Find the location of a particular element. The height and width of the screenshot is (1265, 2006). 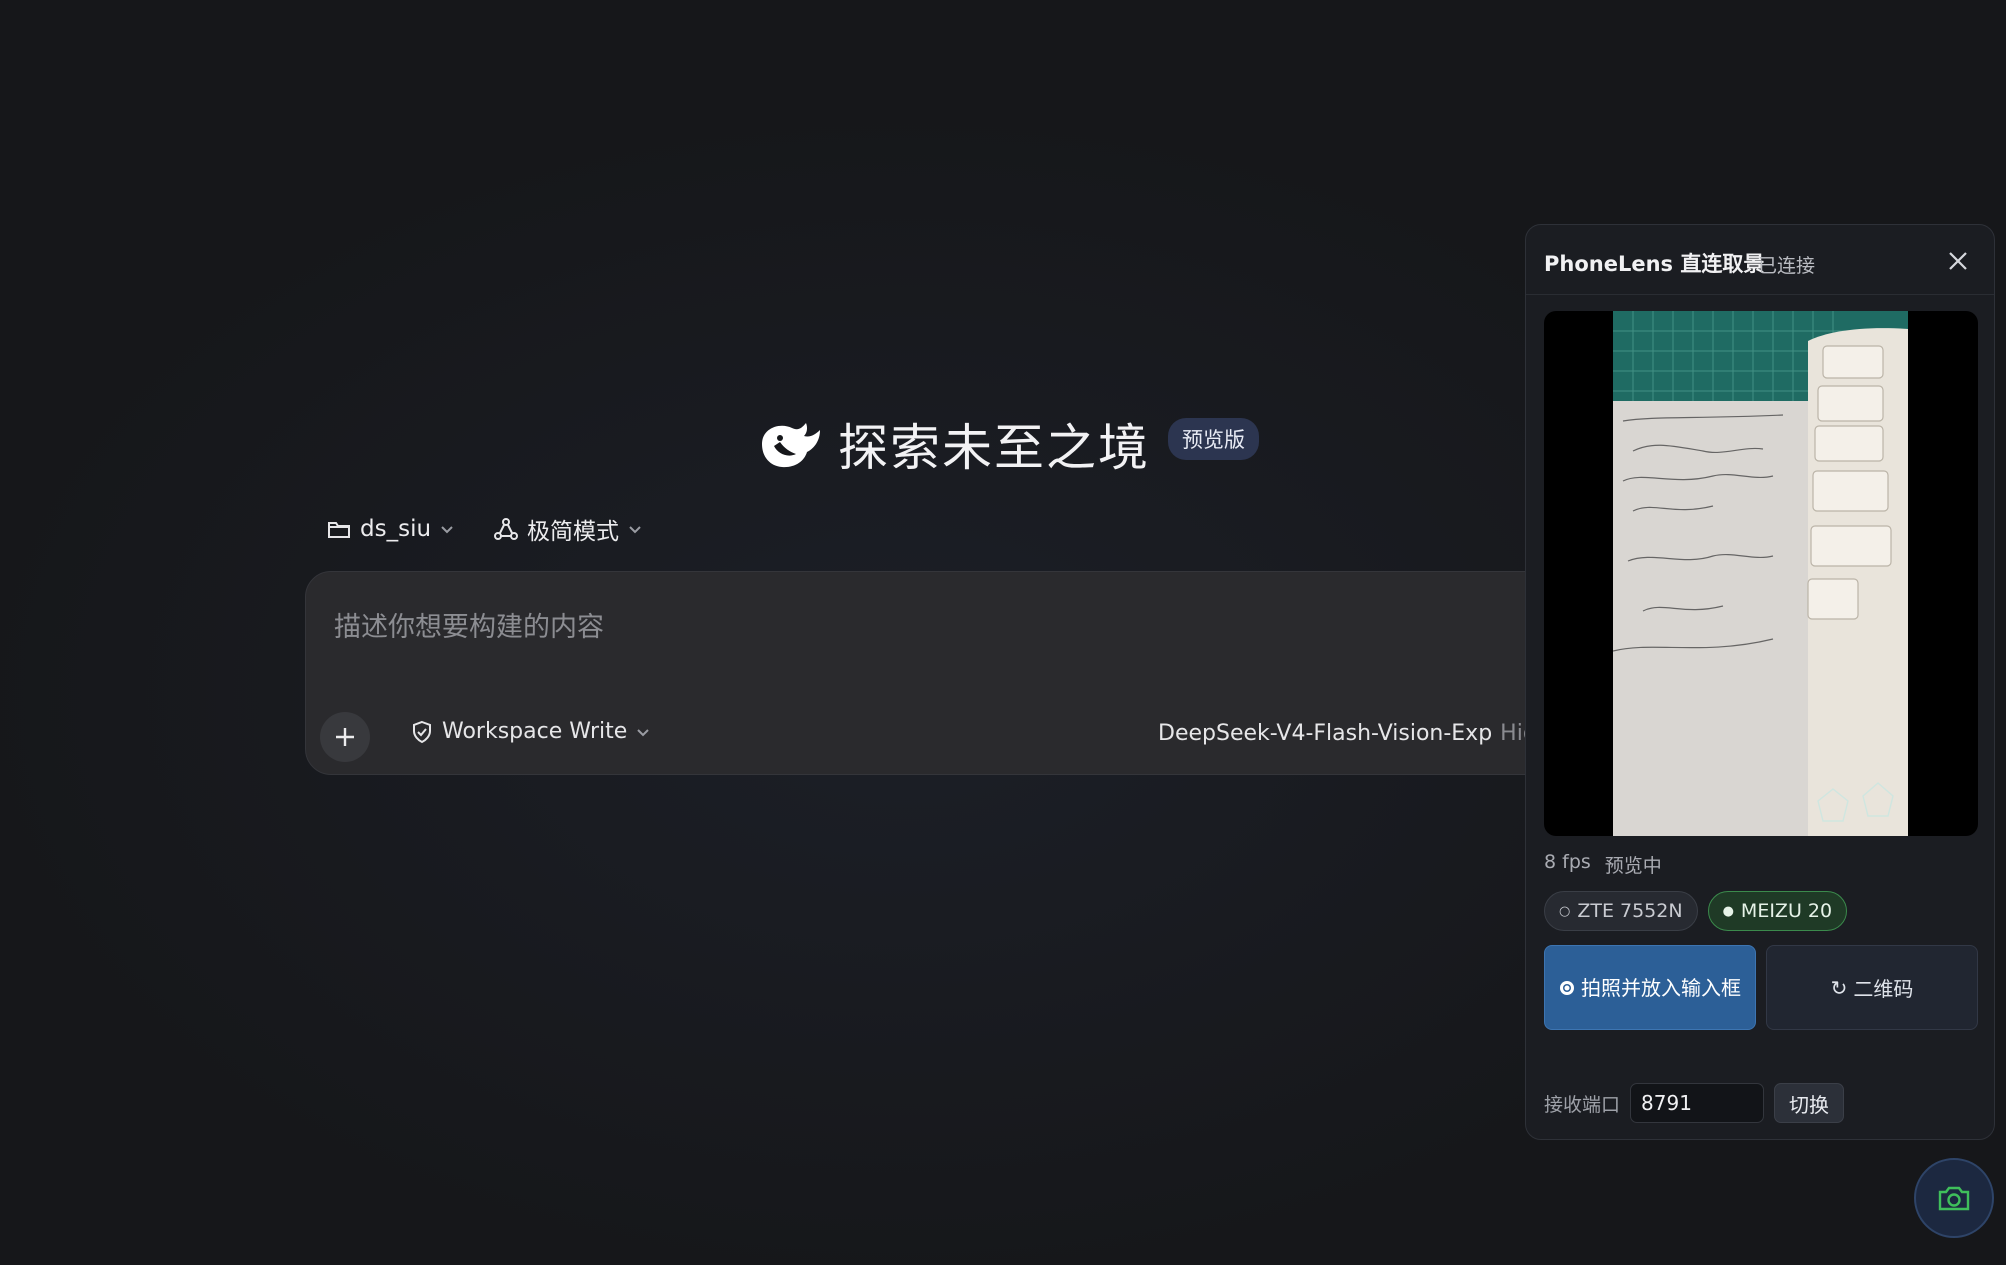

model-selector: DeepSeek-V4-Flash-Vision-Exp High is located at coordinates (1354, 733).